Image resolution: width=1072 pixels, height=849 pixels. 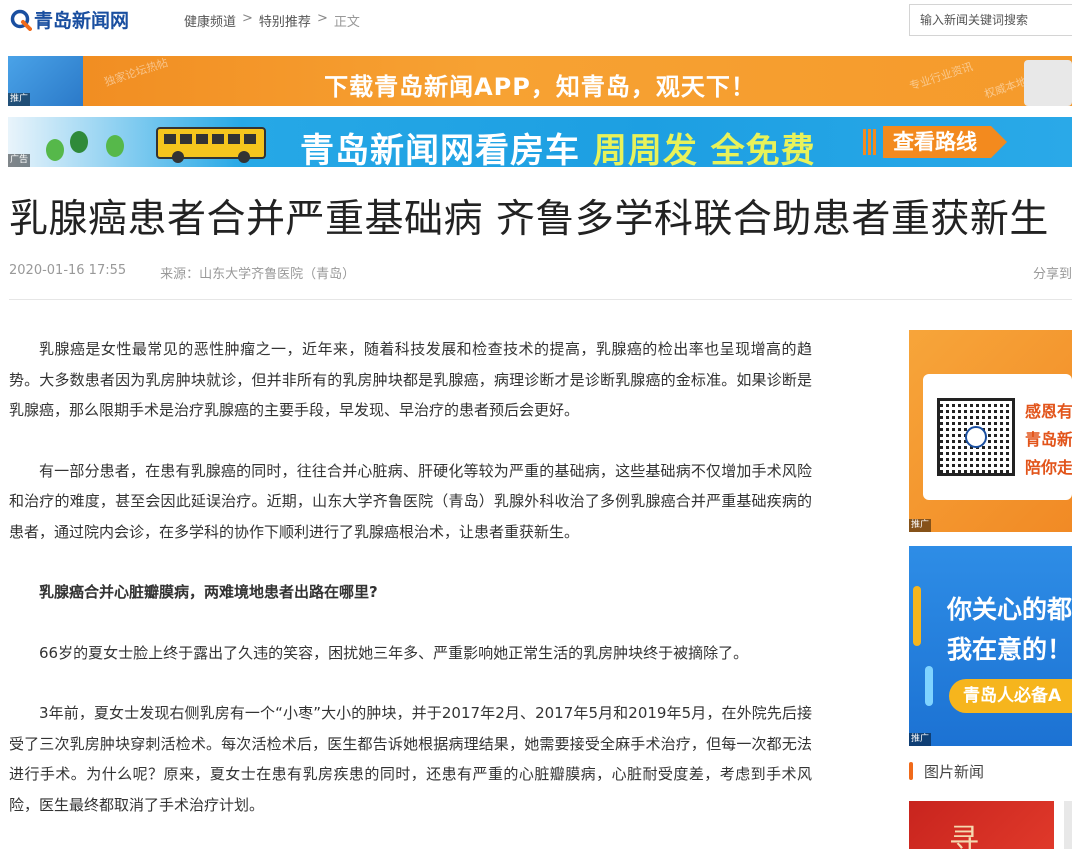 I want to click on site-logo: 青岛新闻网, so click(x=69, y=19).